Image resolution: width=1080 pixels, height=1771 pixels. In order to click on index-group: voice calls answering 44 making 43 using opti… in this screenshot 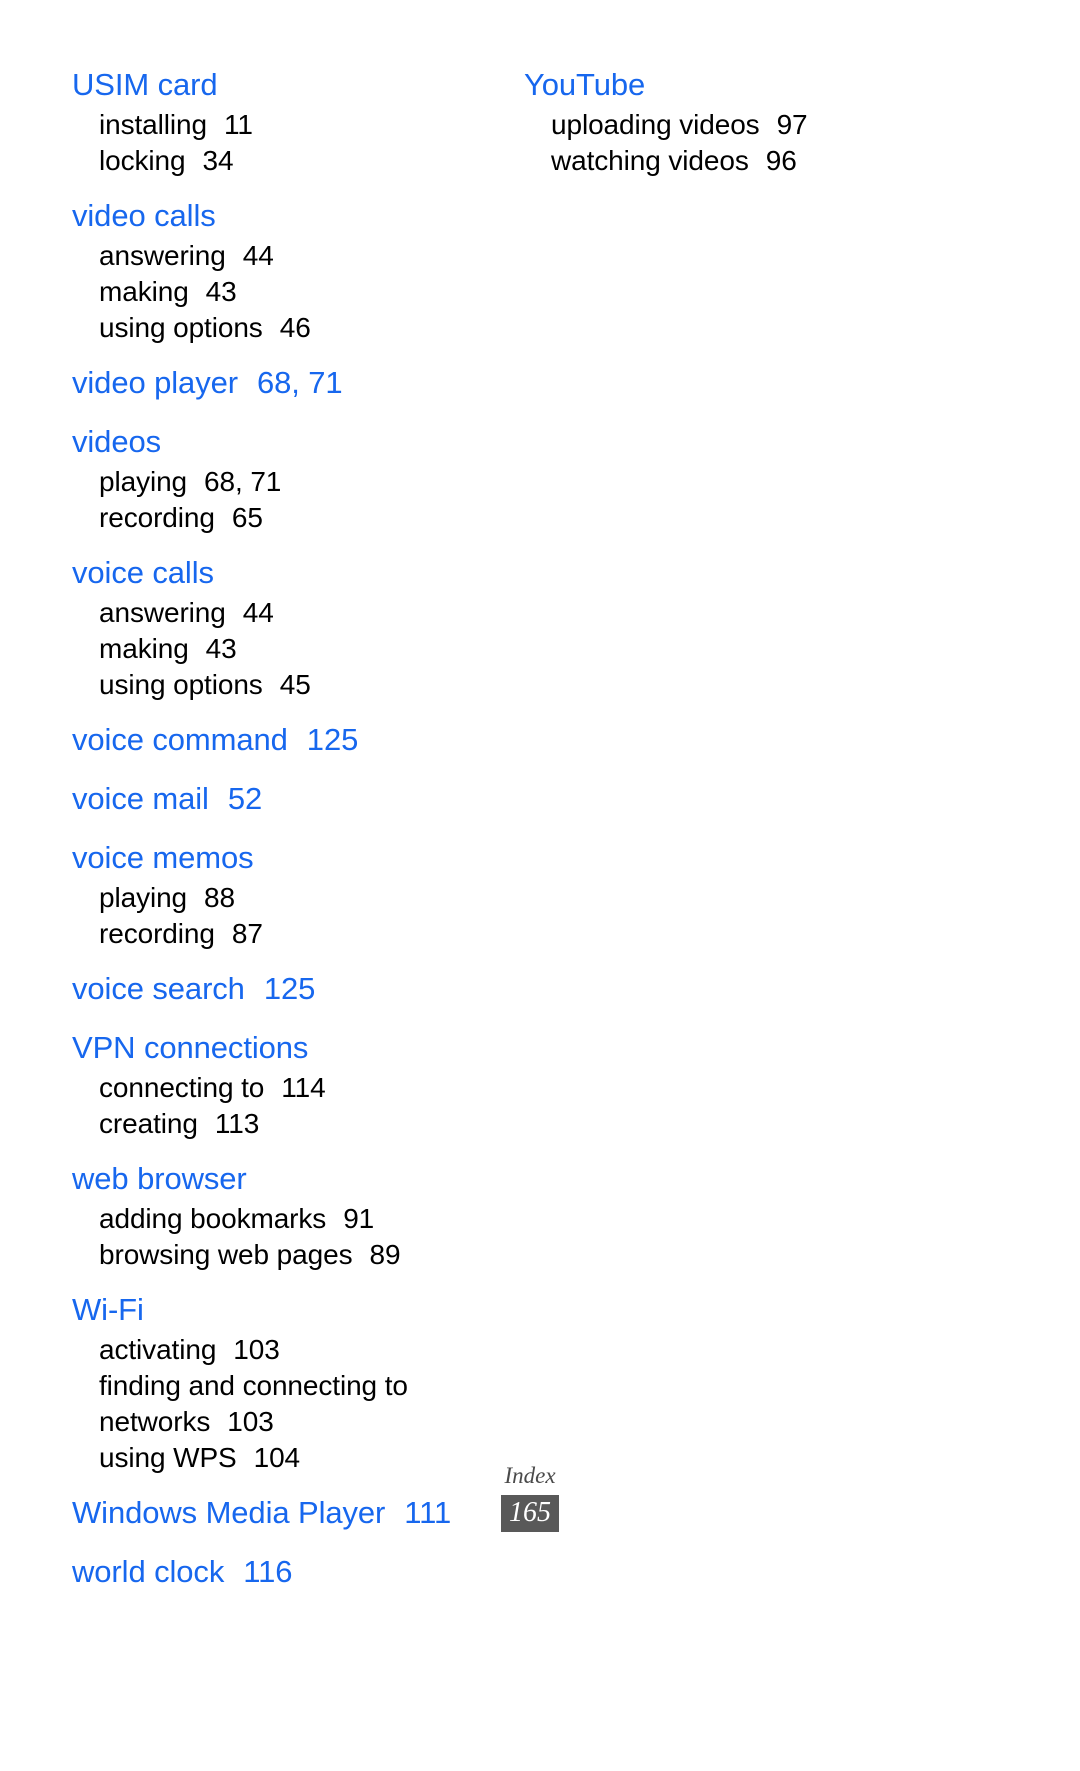, I will do `click(282, 626)`.